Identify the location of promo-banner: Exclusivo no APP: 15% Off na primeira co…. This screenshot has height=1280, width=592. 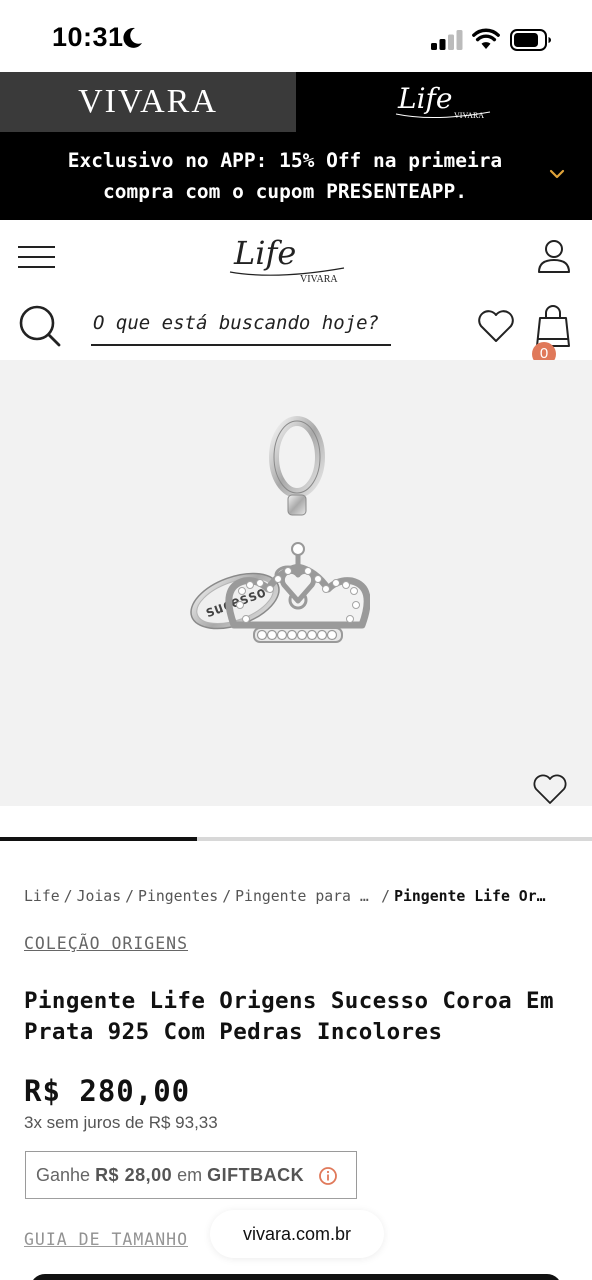
(296, 176).